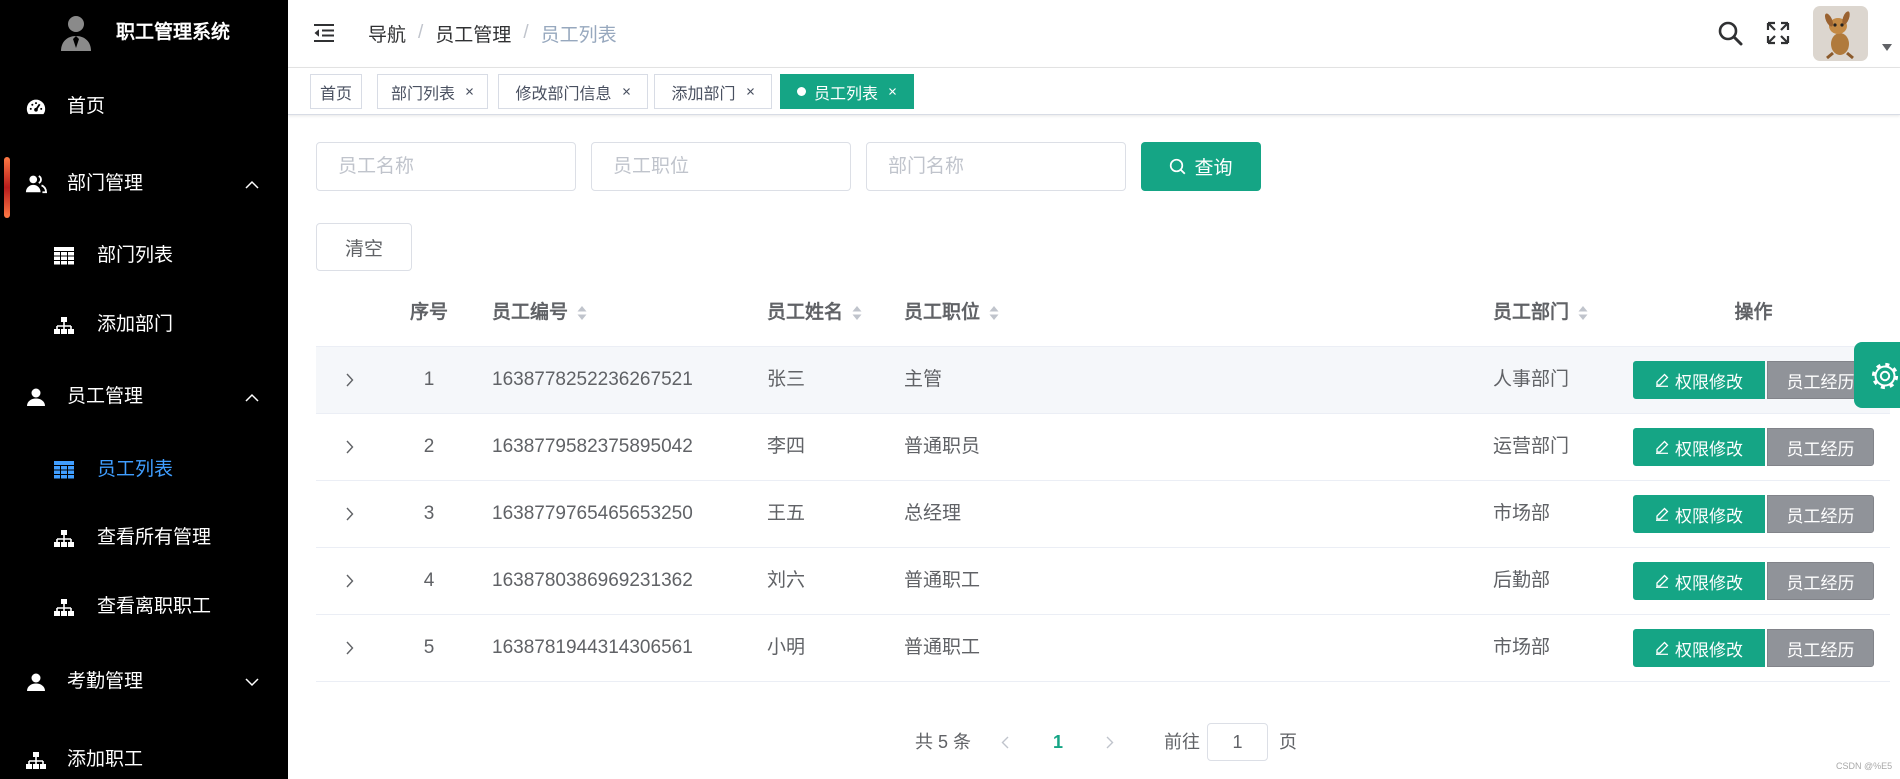  I want to click on sidebar-item-add-employee: 添加职工, so click(144, 753).